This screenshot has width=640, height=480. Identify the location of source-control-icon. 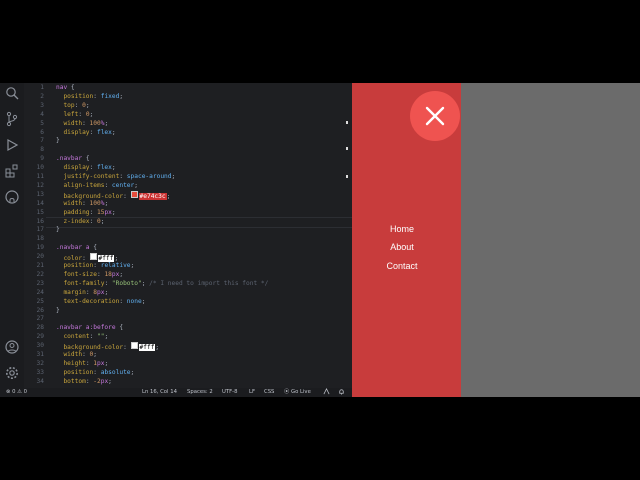
(12, 119).